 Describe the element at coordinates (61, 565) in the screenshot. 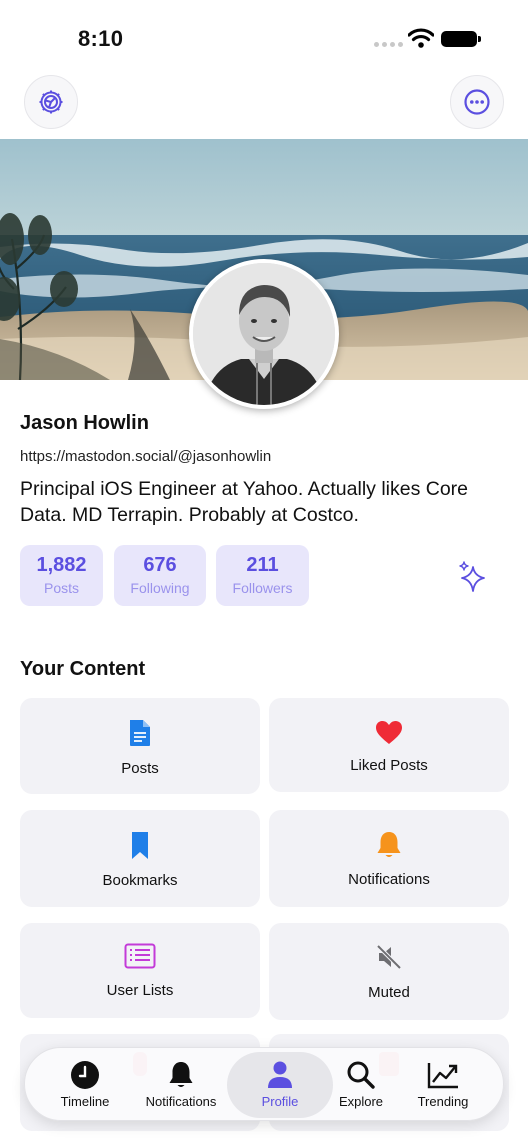

I see `stat-value: 1,882` at that location.